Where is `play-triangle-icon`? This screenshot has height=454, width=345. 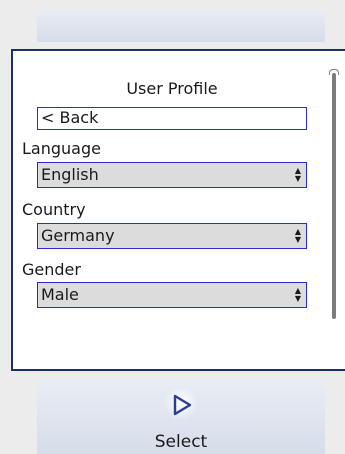
play-triangle-icon is located at coordinates (181, 405).